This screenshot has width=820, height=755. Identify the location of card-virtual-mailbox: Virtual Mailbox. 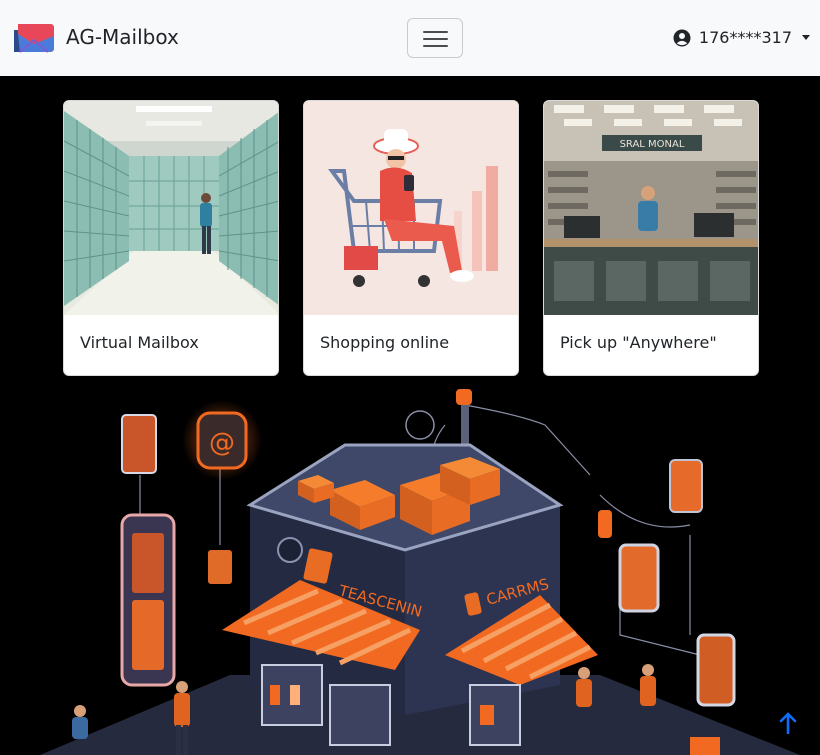
(171, 238).